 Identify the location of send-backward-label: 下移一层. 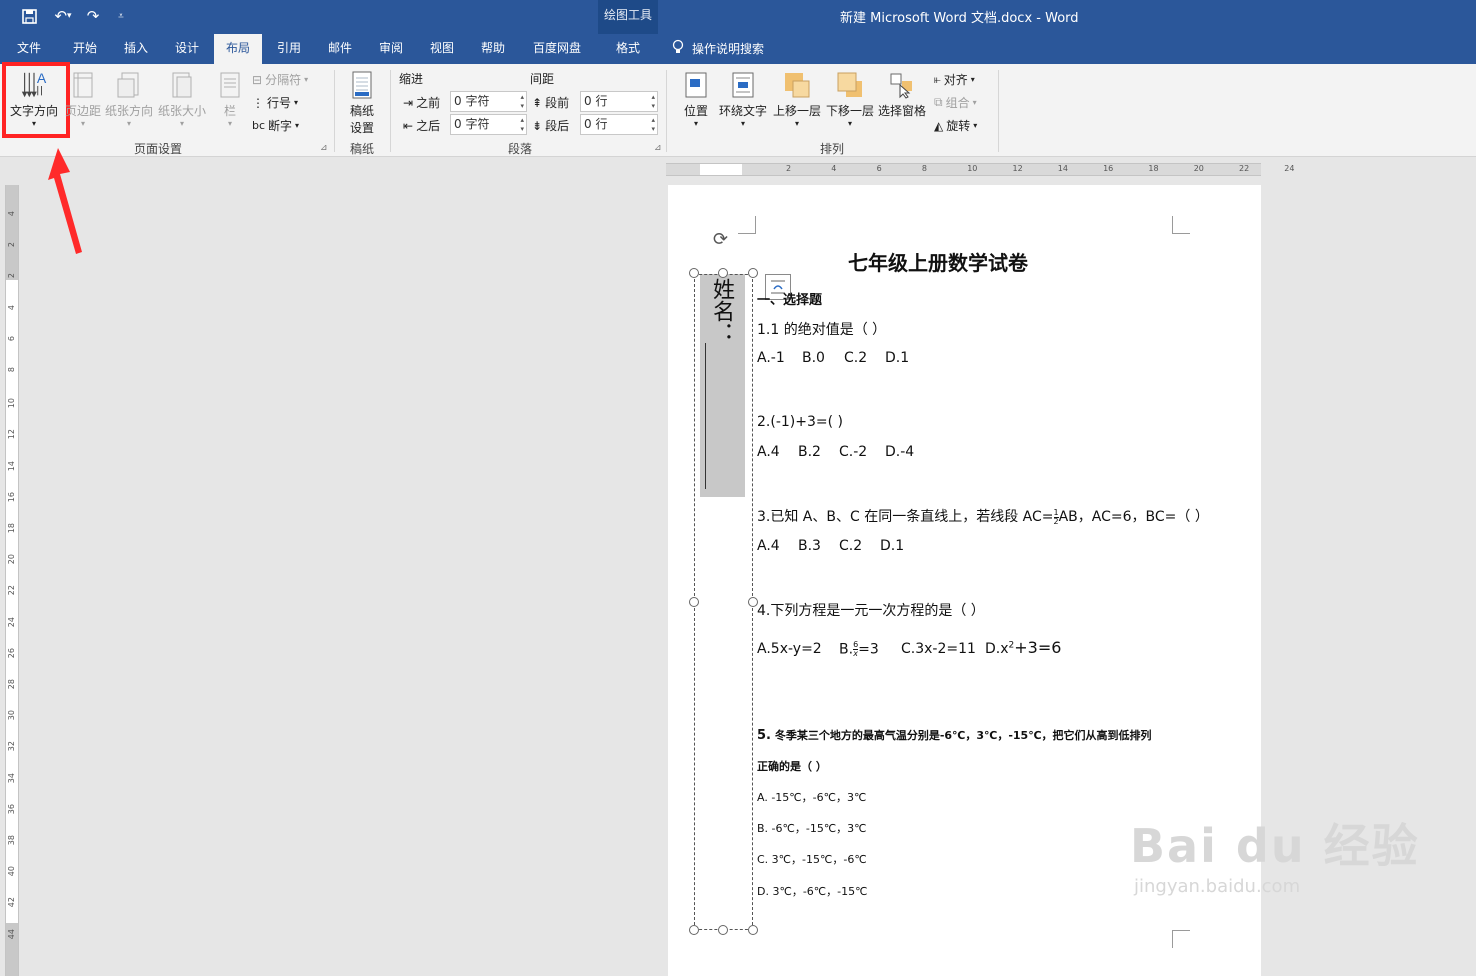
(849, 111).